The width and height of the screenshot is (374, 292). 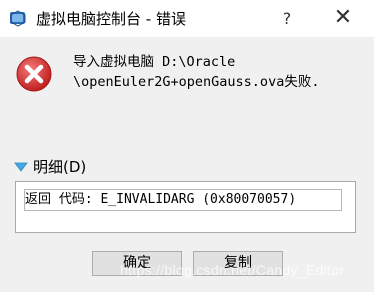 What do you see at coordinates (343, 18) in the screenshot?
I see `close-button: ✕` at bounding box center [343, 18].